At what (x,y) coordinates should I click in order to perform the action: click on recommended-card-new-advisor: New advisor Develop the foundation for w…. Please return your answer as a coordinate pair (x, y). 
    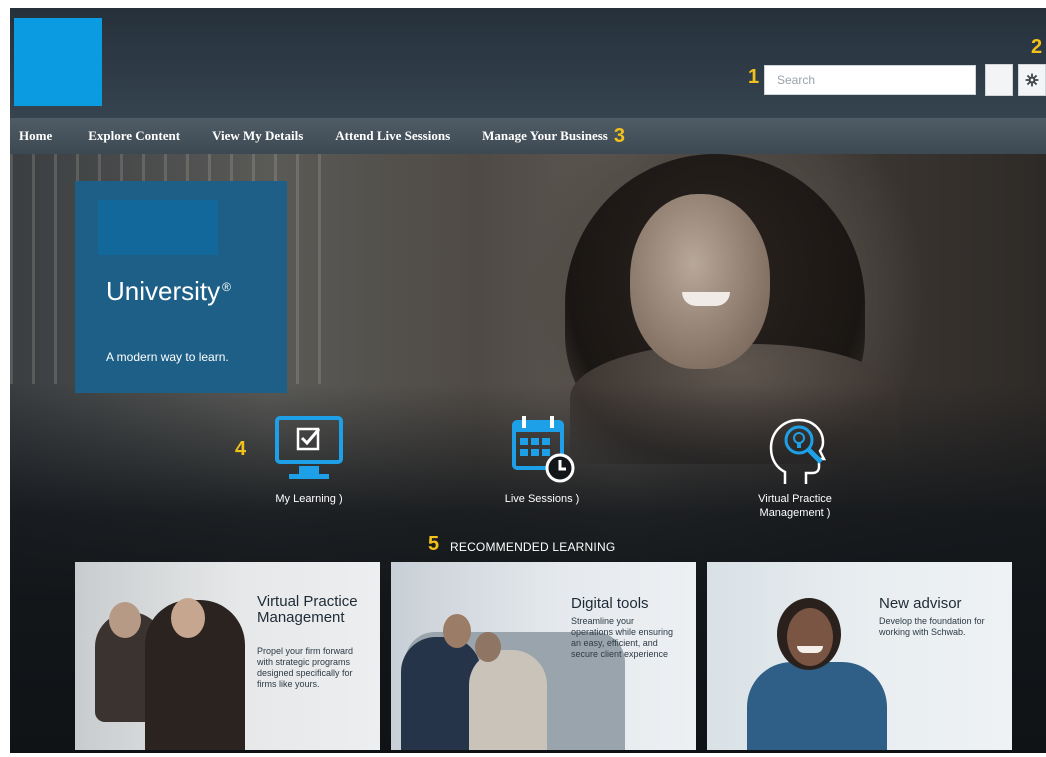
    Looking at the image, I should click on (859, 656).